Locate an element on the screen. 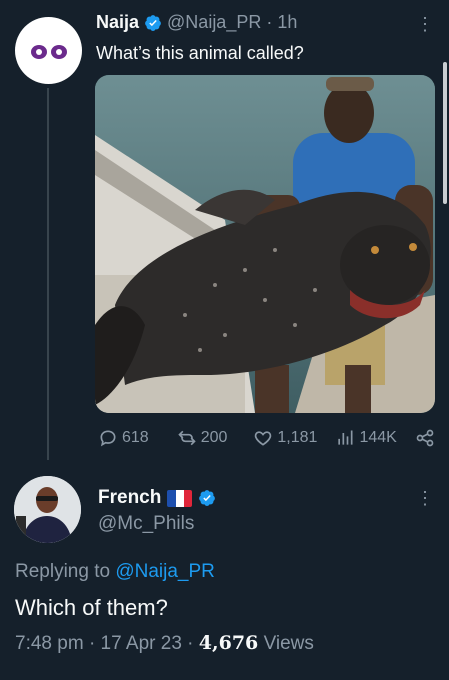 The height and width of the screenshot is (680, 449). tweet-text: What’s this animal called? is located at coordinates (200, 53).